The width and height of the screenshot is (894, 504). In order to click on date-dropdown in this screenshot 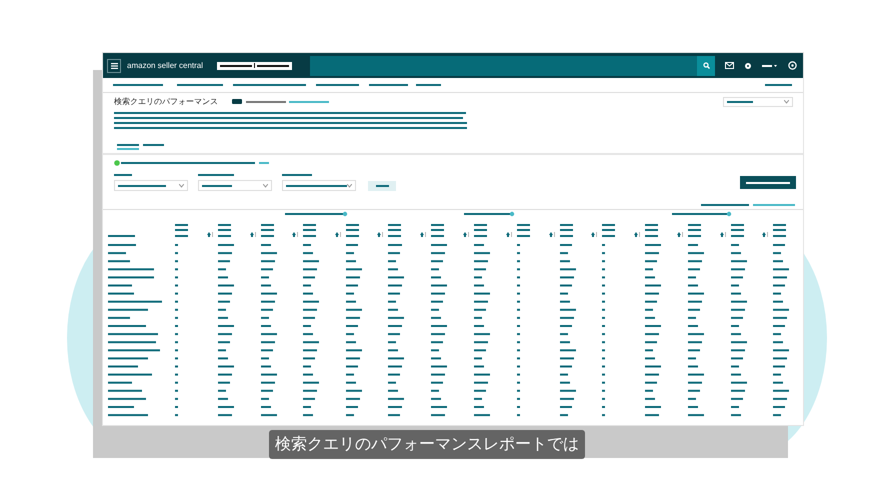, I will do `click(758, 101)`.